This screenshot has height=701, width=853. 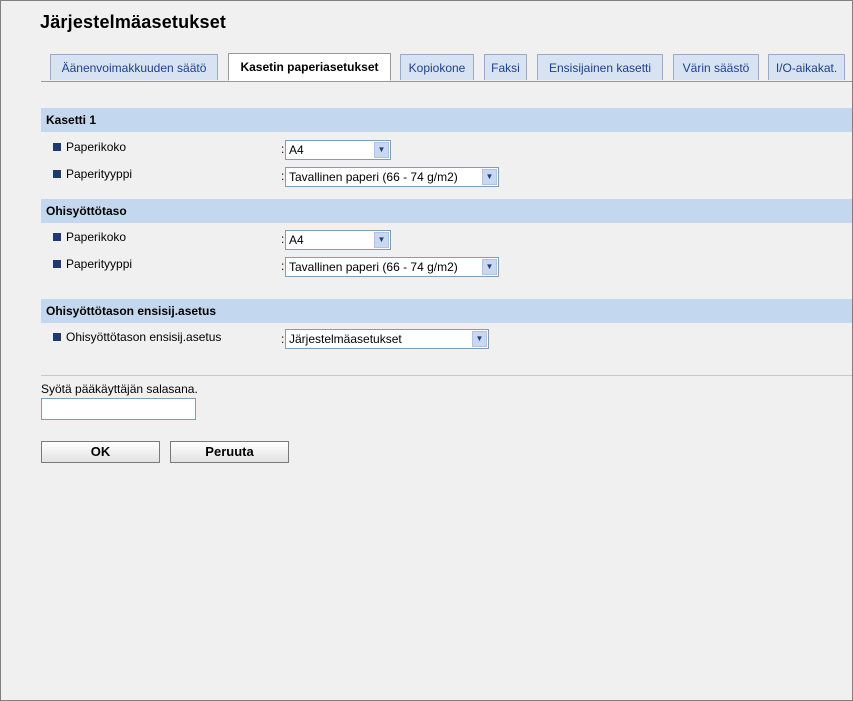 I want to click on paper-size-select-bypass: A4 ▼, so click(x=338, y=240).